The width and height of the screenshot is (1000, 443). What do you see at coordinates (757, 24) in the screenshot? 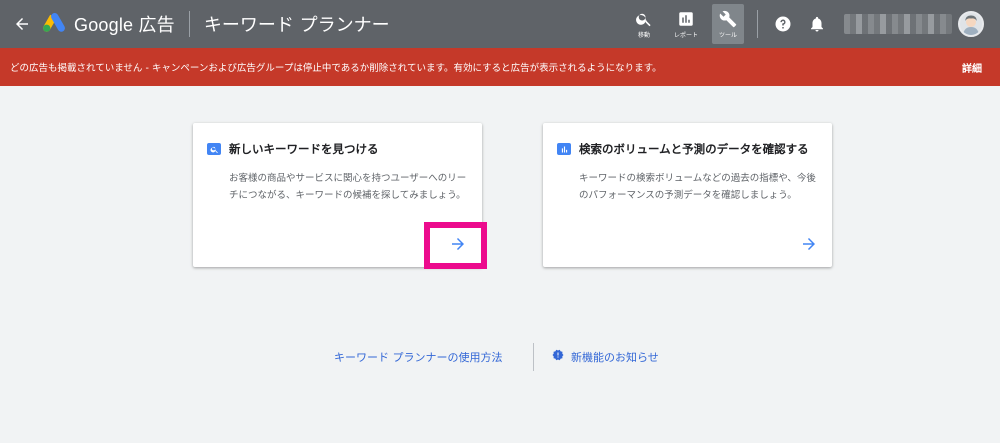
I see `actions-divider` at bounding box center [757, 24].